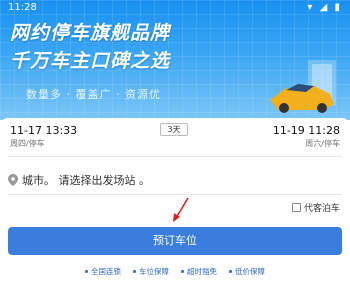 Image resolution: width=350 pixels, height=289 pixels. Describe the element at coordinates (181, 209) in the screenshot. I see `pointer-arrow-icon` at that location.